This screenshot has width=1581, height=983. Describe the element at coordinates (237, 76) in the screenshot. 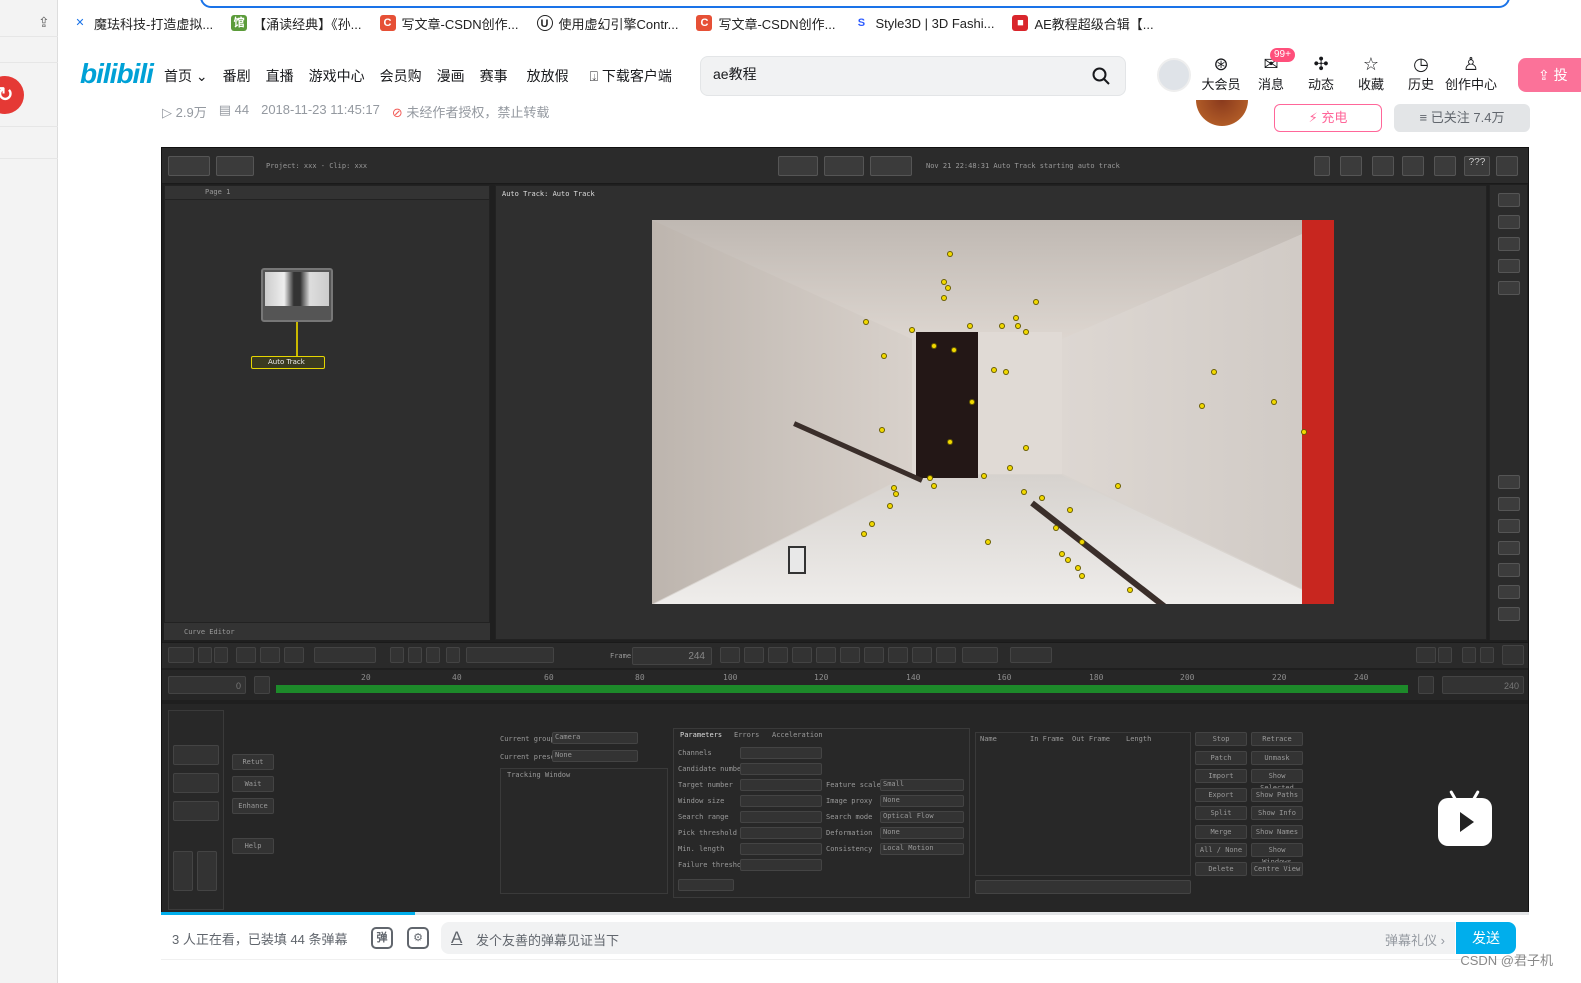

I see `nav-link-anime: 番剧` at that location.